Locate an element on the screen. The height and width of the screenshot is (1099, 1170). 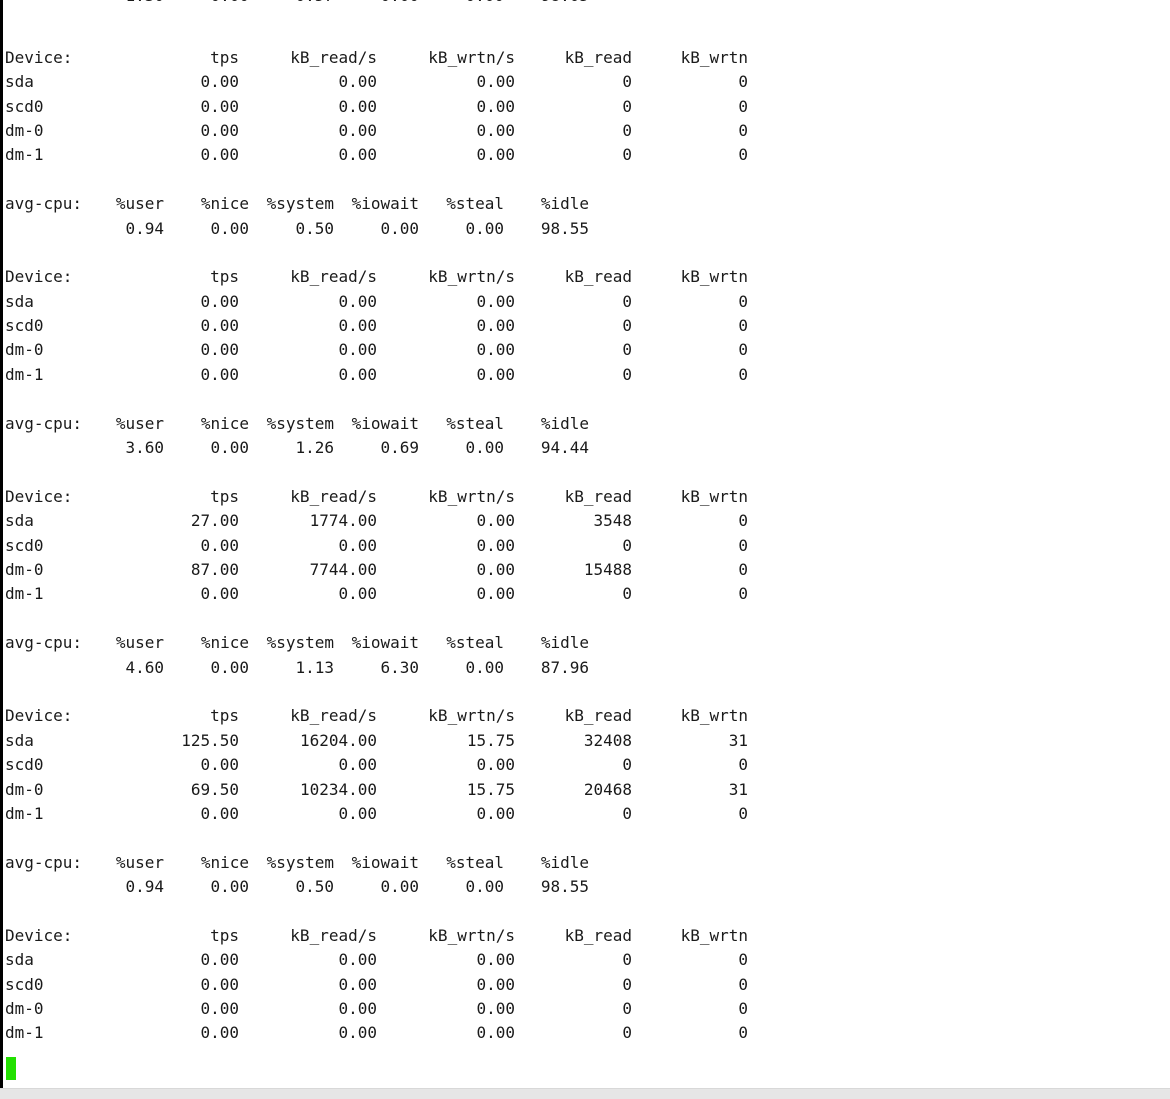
cell: %steal is located at coordinates (475, 423).